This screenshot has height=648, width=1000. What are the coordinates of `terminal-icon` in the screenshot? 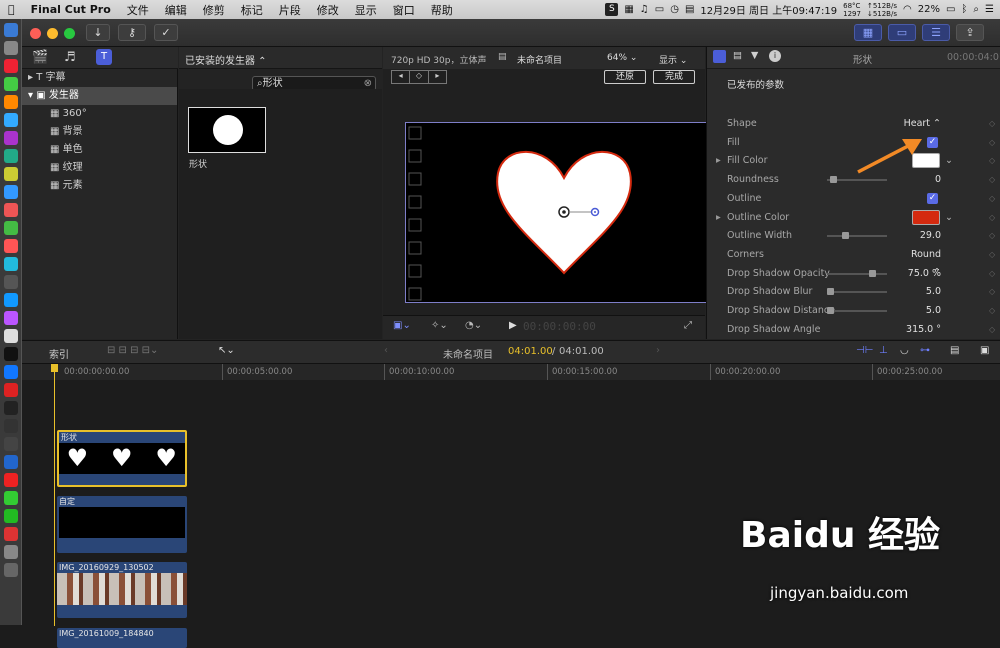 It's located at (11, 408).